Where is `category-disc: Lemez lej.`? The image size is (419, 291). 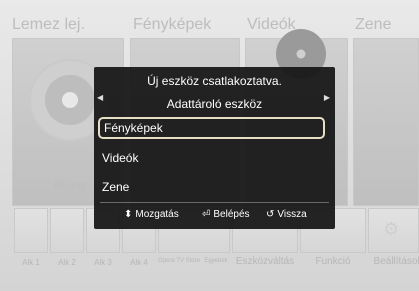 category-disc: Lemez lej. is located at coordinates (48, 25).